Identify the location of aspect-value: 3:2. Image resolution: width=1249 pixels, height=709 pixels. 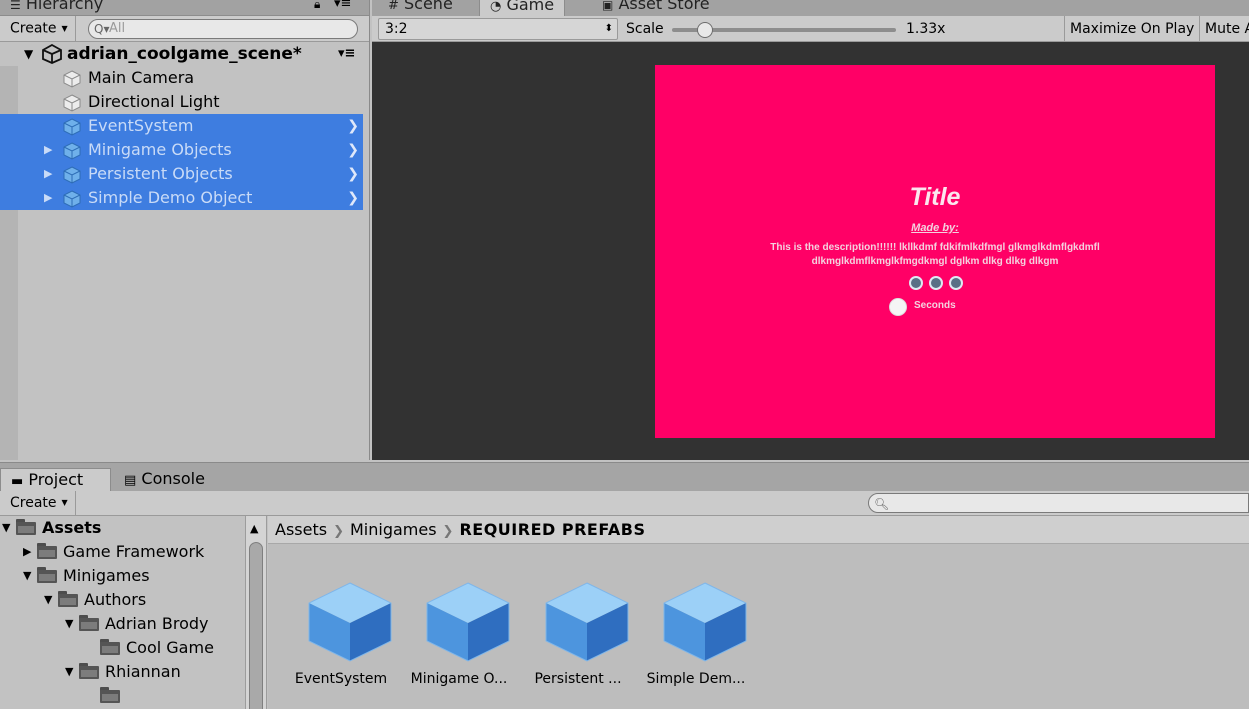
(396, 29).